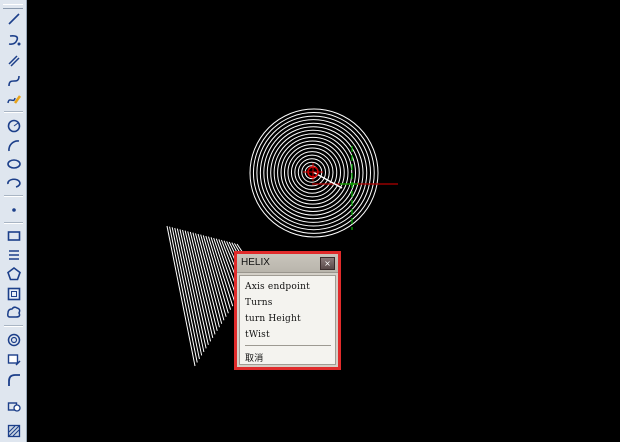 Image resolution: width=620 pixels, height=442 pixels. Describe the element at coordinates (259, 303) in the screenshot. I see `menu-item-turns: Turns` at that location.